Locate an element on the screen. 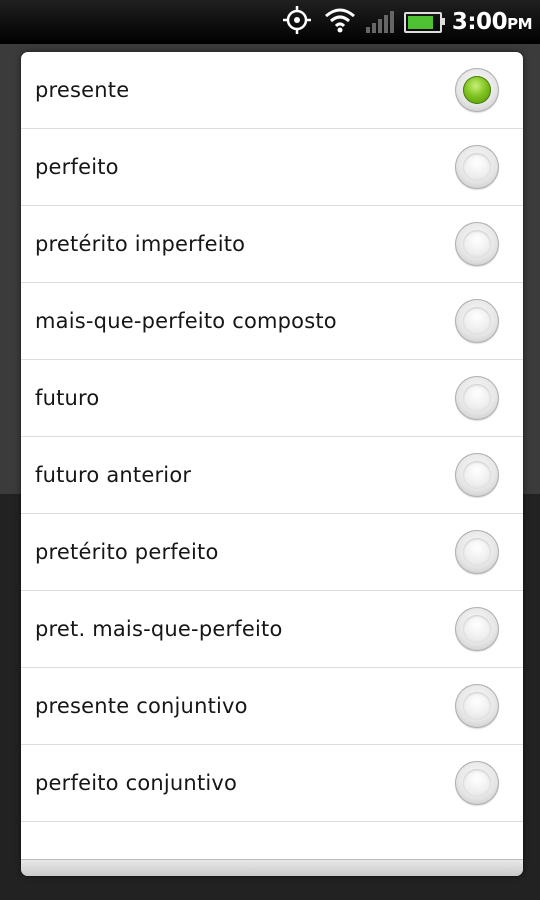 This screenshot has width=540, height=900. tense-option: pret. mais-que-perfeito is located at coordinates (272, 629).